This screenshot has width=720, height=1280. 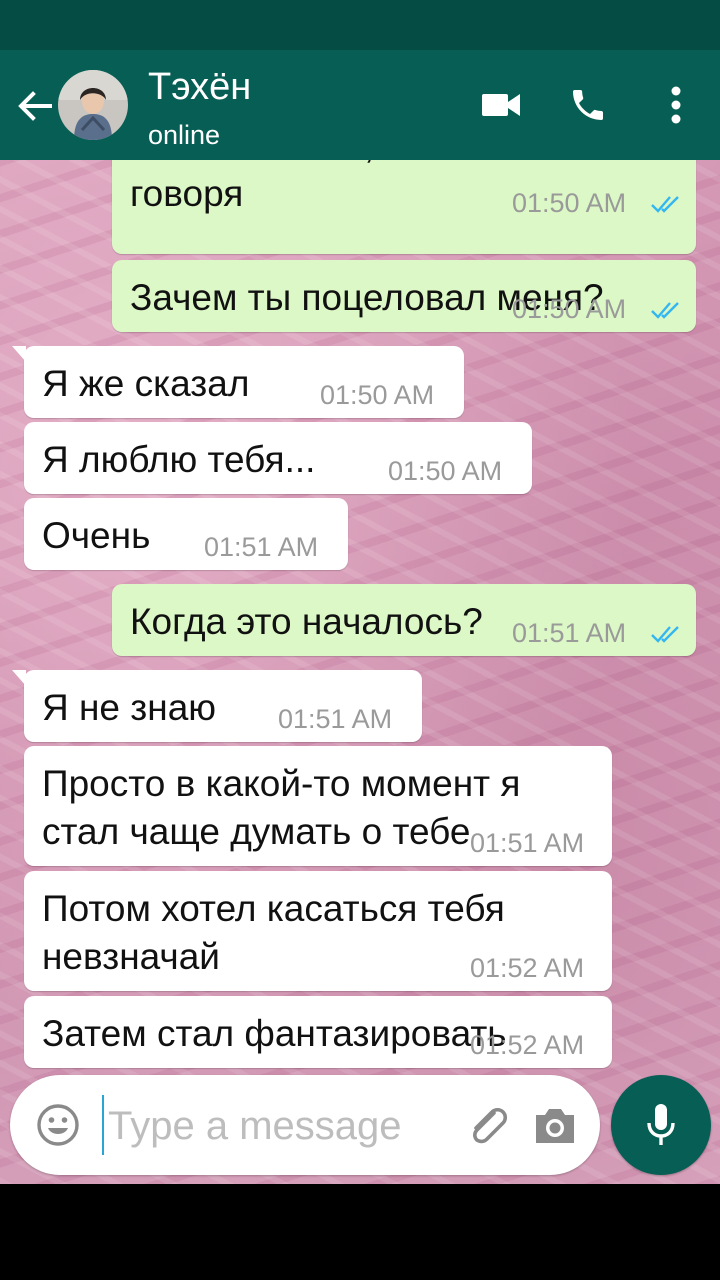 I want to click on text-cursor, so click(x=103, y=1125).